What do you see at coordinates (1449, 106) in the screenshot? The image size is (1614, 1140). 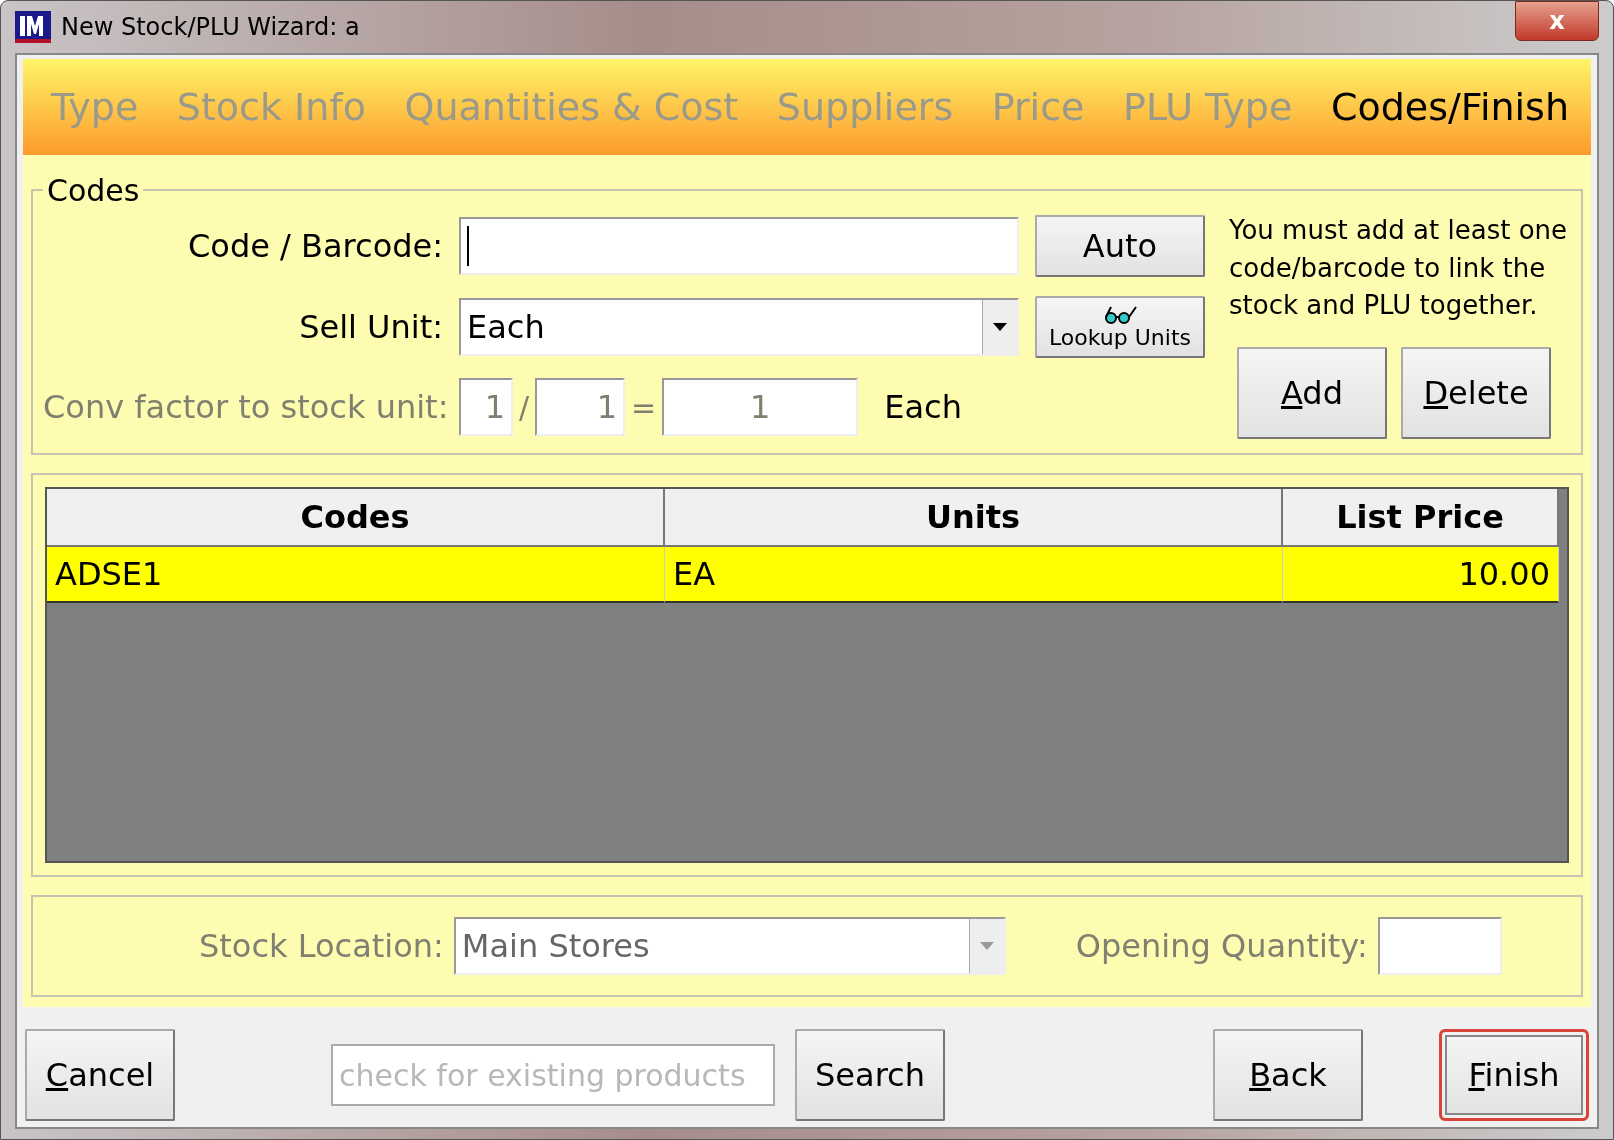 I see `wizard-tab: Codes/Finish` at bounding box center [1449, 106].